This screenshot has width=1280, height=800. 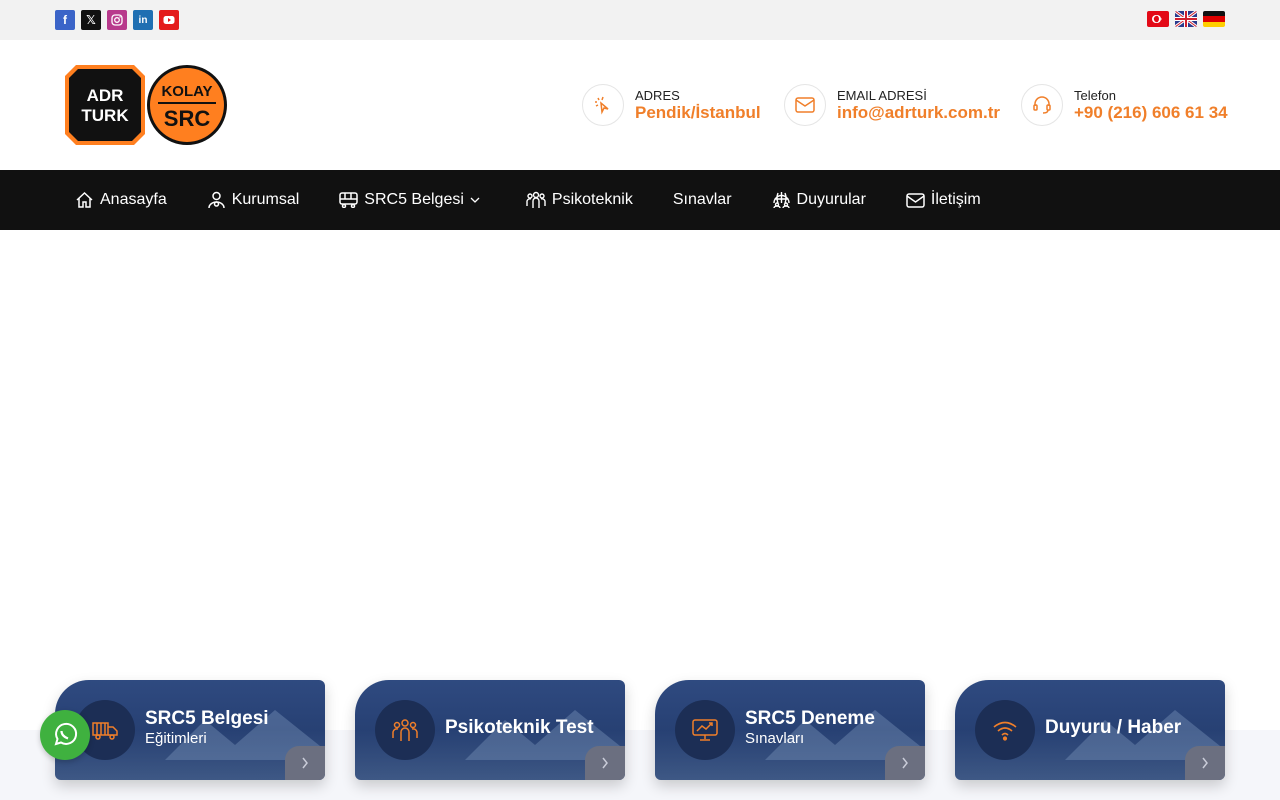 I want to click on bus-icon, so click(x=349, y=200).